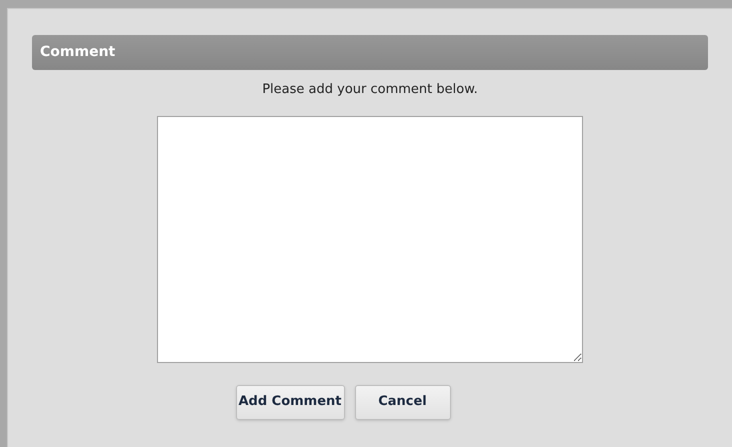 Image resolution: width=732 pixels, height=447 pixels. I want to click on dialog-button: Add Comment, so click(290, 402).